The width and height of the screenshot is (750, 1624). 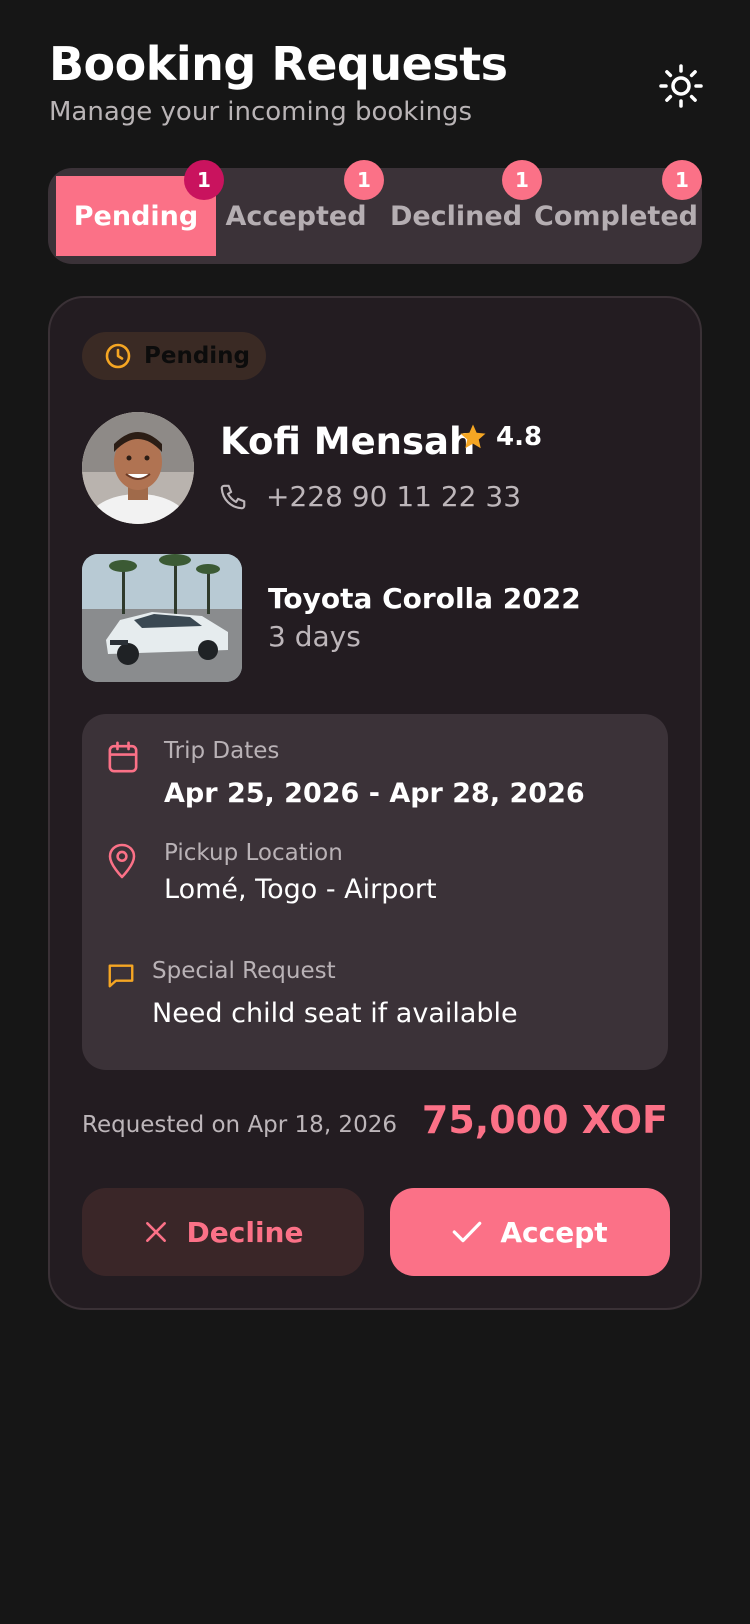 I want to click on avatar, so click(x=138, y=468).